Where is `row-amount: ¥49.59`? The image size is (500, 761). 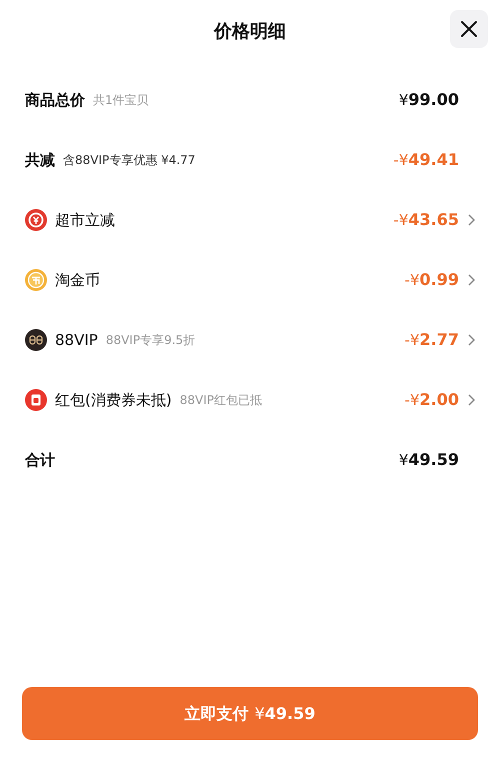
row-amount: ¥49.59 is located at coordinates (428, 460).